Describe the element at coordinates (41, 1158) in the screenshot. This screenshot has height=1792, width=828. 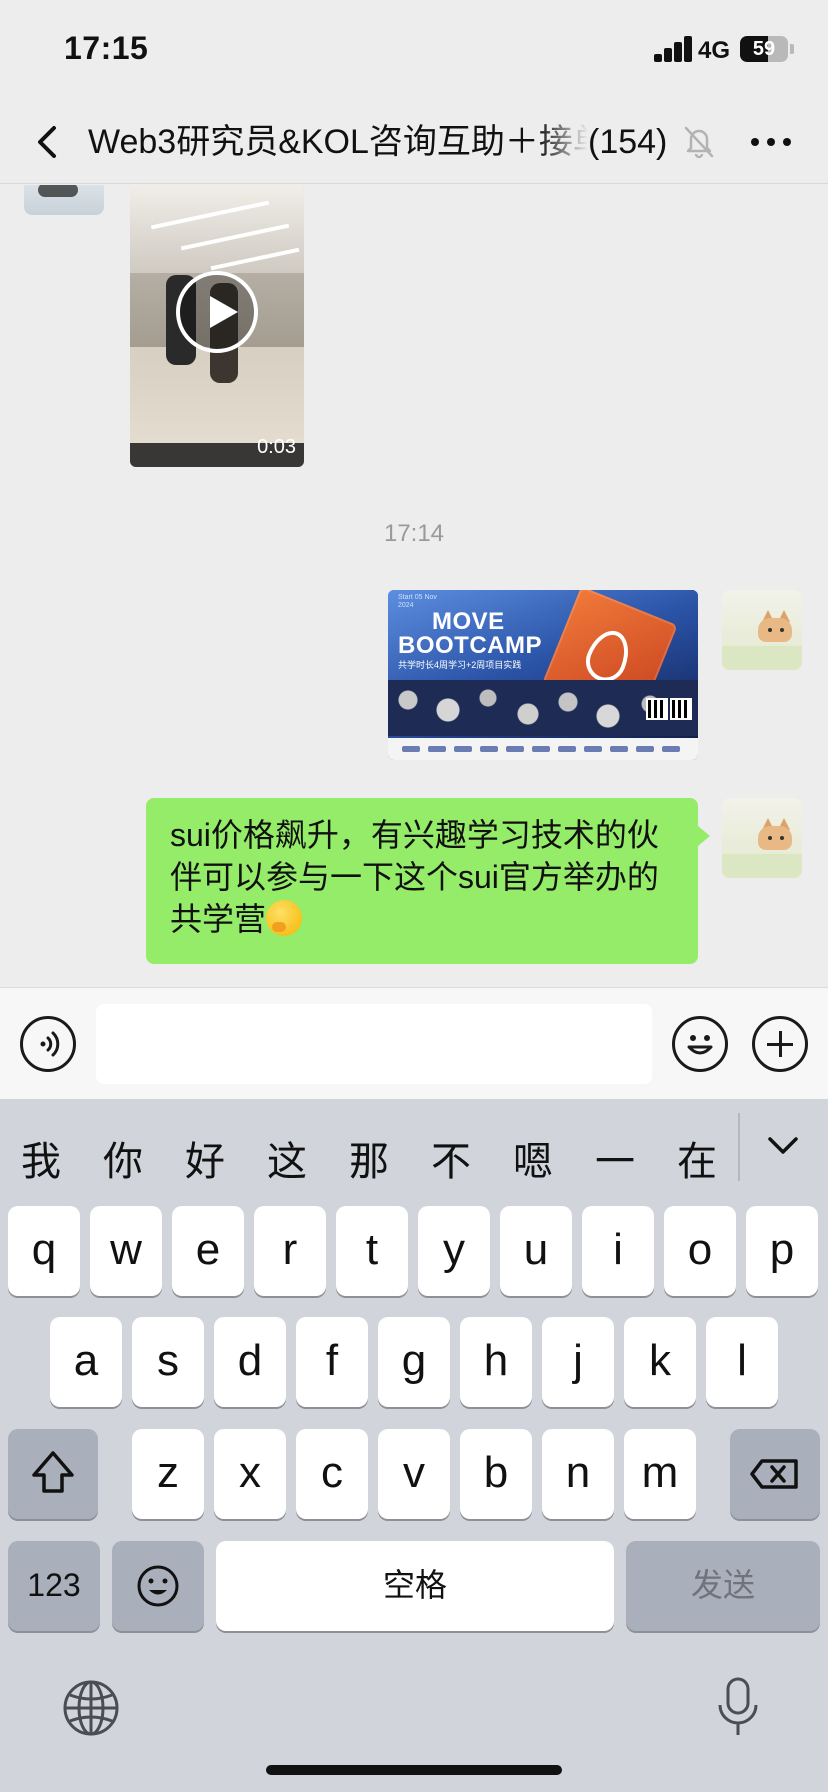
I see `candidate-word: 我` at that location.